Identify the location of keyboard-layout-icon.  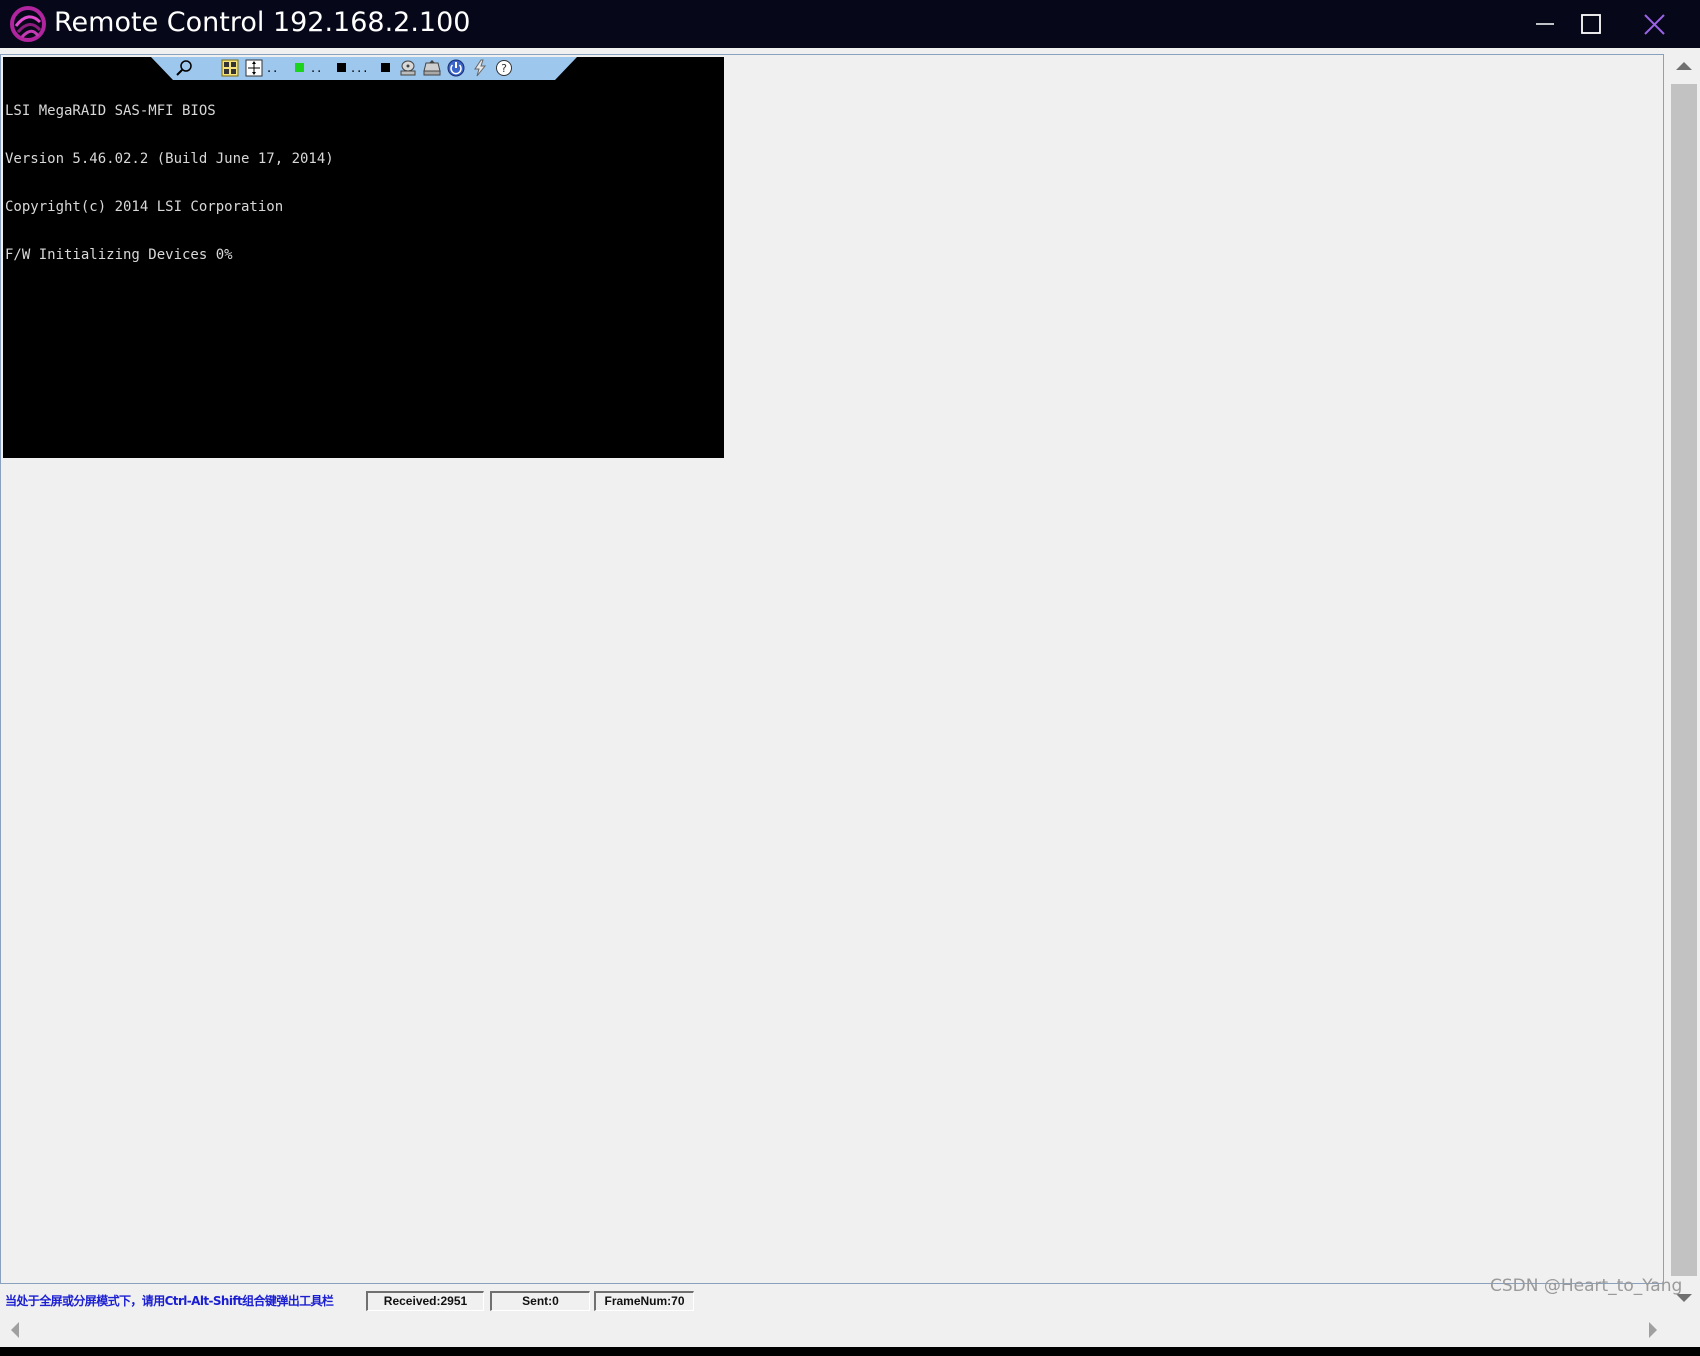
(230, 68).